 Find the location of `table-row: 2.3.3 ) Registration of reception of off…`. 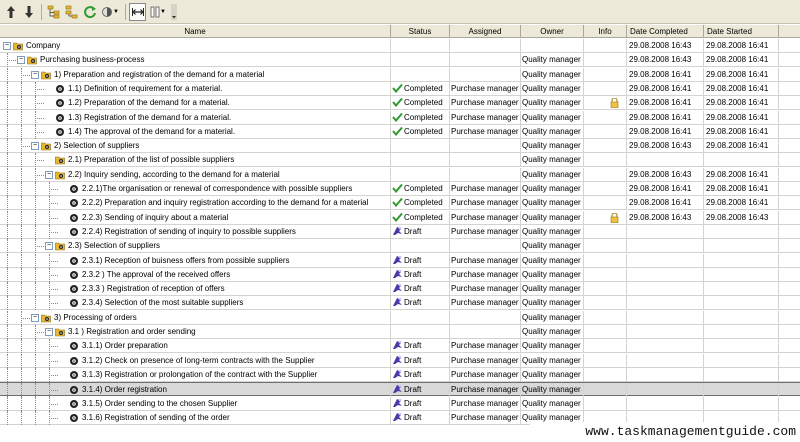

table-row: 2.3.3 ) Registration of reception of off… is located at coordinates (400, 289).